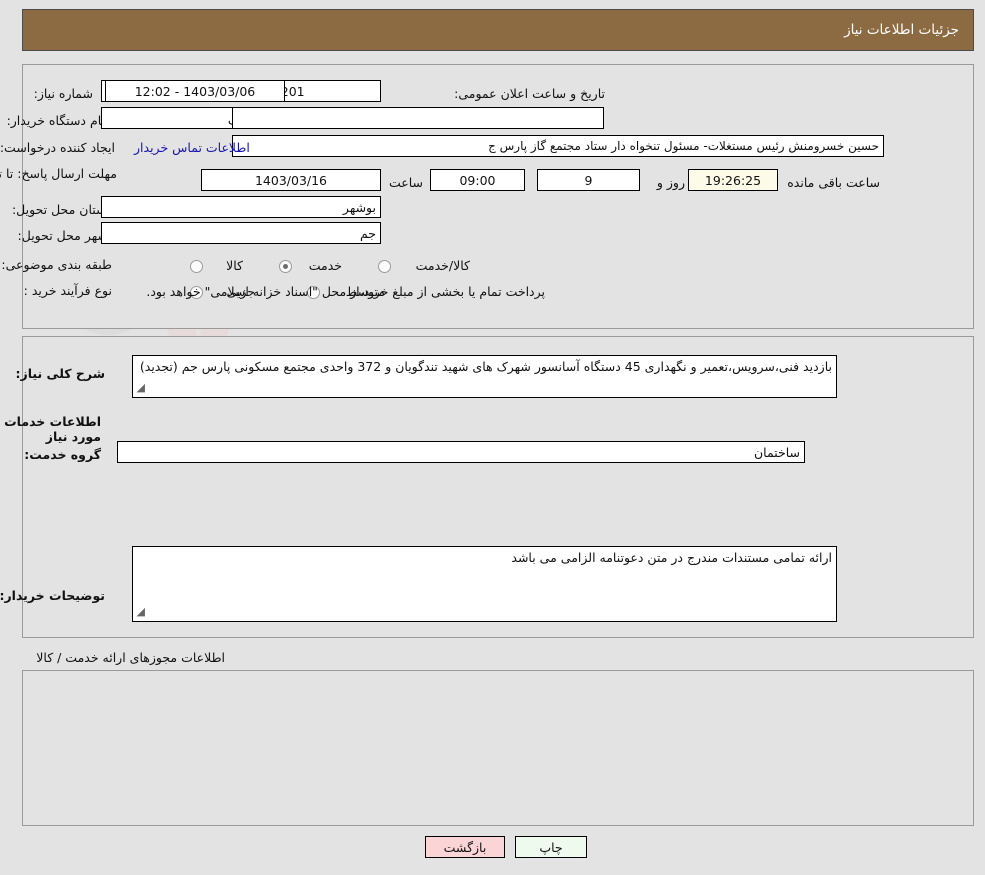  Describe the element at coordinates (241, 233) in the screenshot. I see `delivery-city-input: جم` at that location.